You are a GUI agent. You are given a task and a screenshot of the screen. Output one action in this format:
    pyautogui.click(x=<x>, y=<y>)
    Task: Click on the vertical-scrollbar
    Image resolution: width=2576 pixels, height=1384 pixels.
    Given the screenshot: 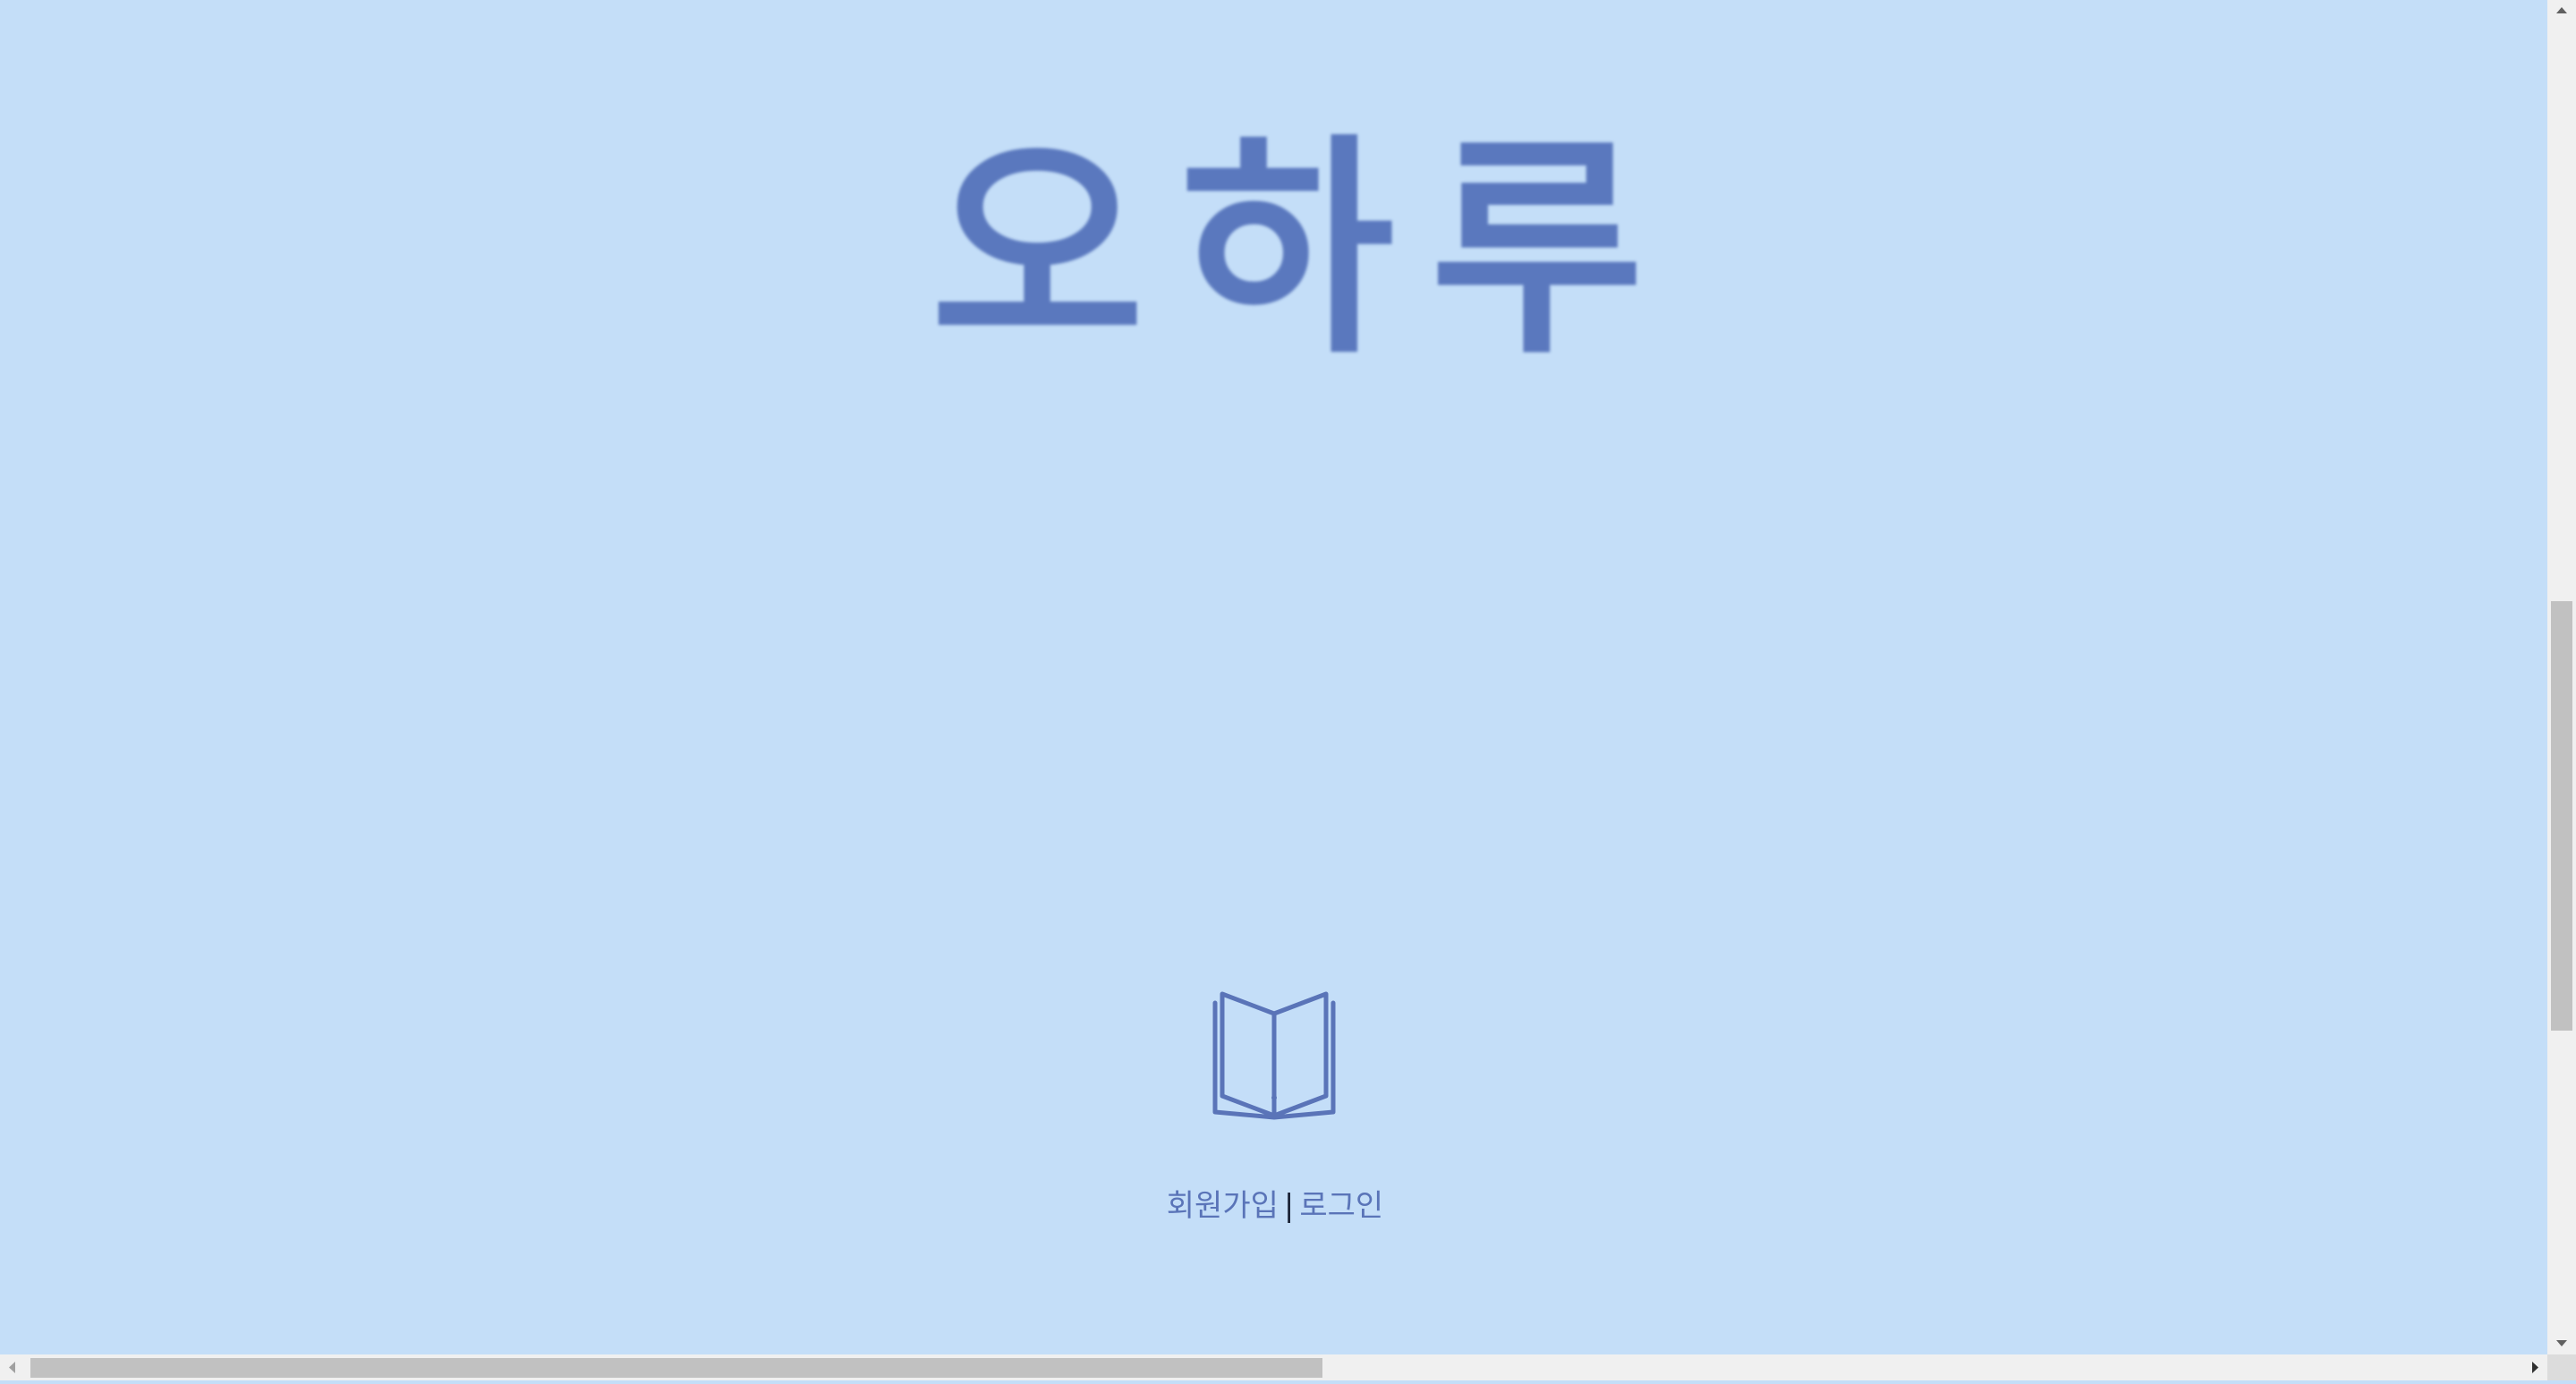 What is the action you would take?
    pyautogui.click(x=2561, y=677)
    